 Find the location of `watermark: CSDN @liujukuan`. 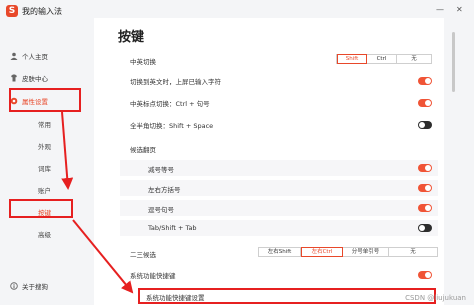

watermark: CSDN @liujukuan is located at coordinates (435, 298).